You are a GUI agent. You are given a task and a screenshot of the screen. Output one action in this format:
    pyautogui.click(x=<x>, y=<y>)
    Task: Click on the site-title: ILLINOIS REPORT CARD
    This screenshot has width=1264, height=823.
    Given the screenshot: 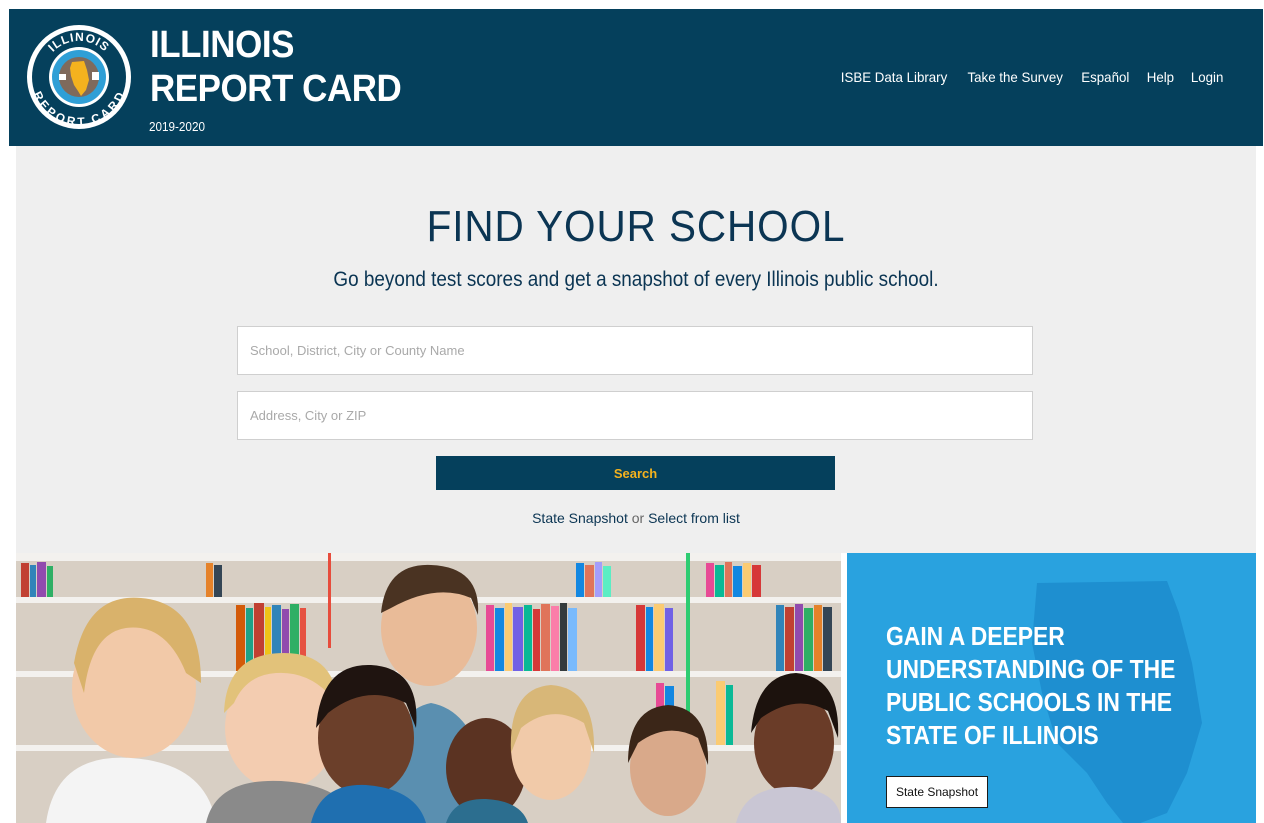 What is the action you would take?
    pyautogui.click(x=276, y=67)
    